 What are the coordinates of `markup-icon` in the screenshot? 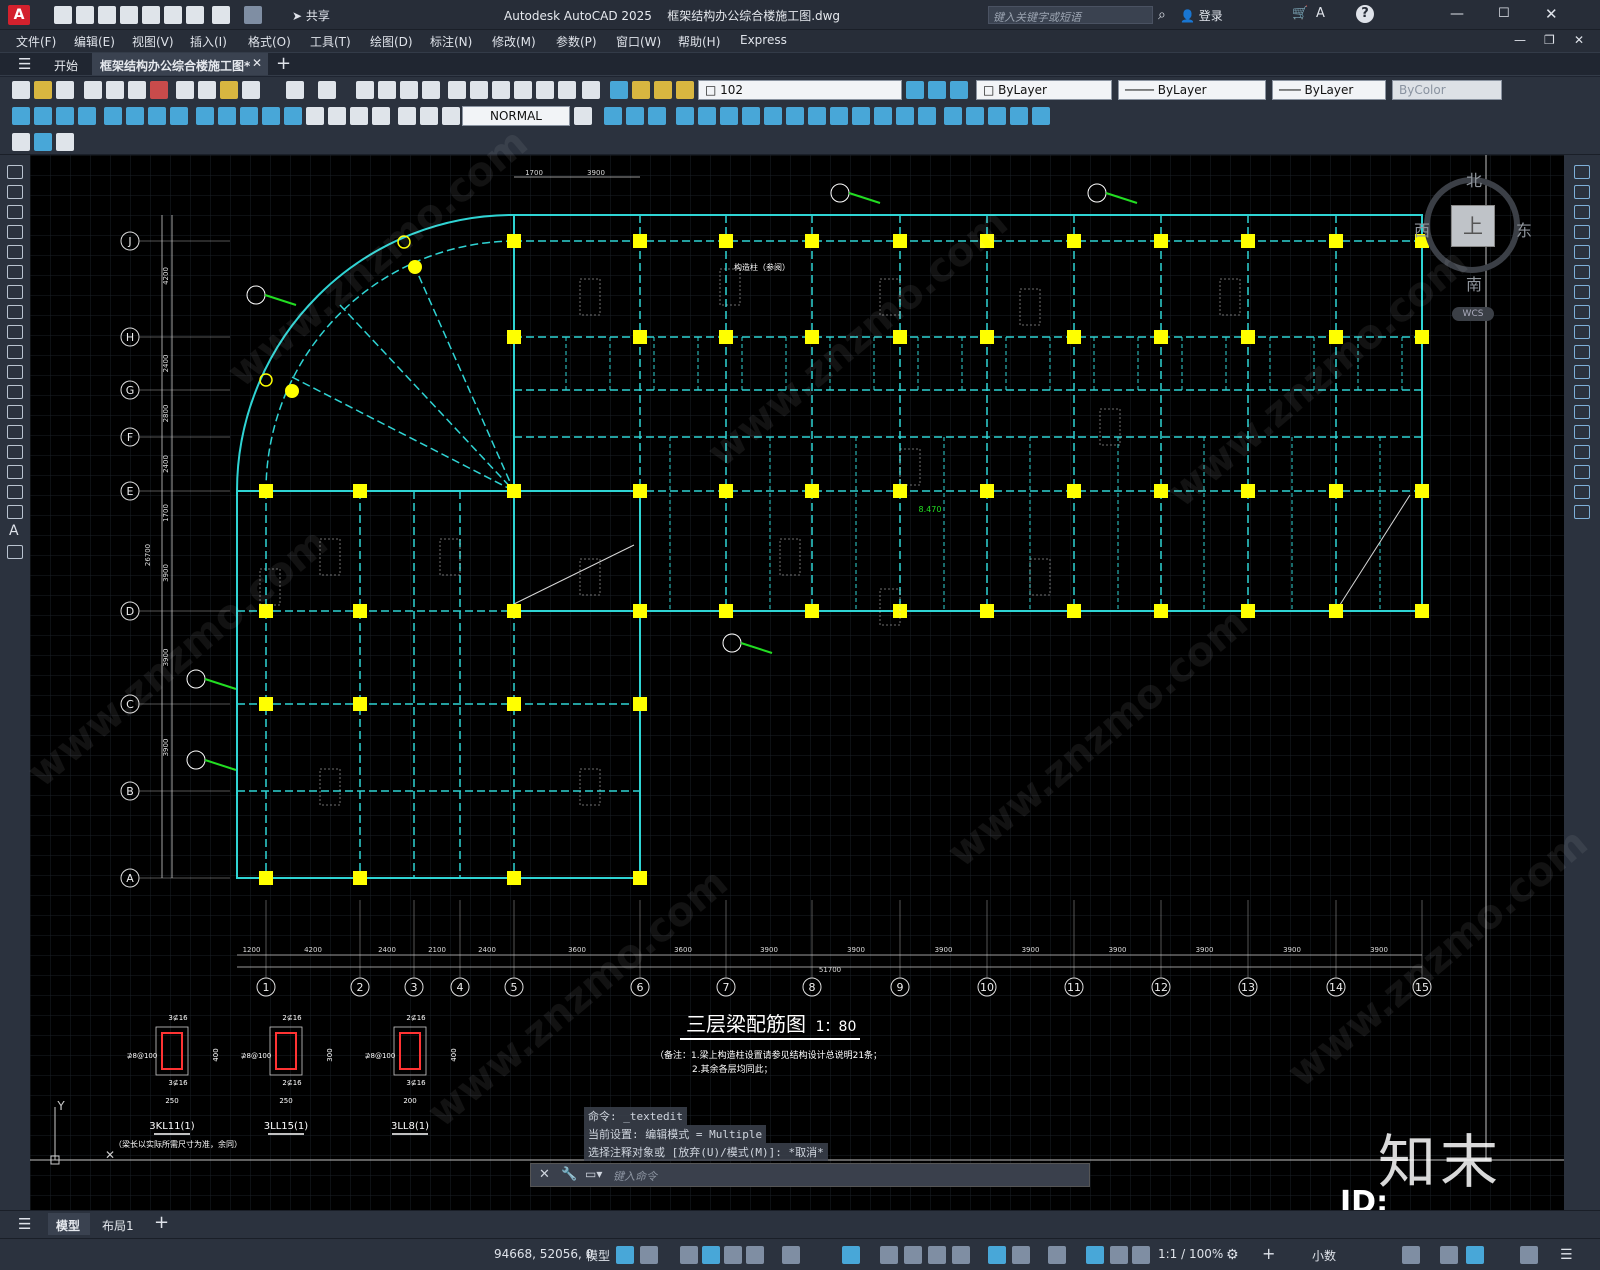 It's located at (545, 90).